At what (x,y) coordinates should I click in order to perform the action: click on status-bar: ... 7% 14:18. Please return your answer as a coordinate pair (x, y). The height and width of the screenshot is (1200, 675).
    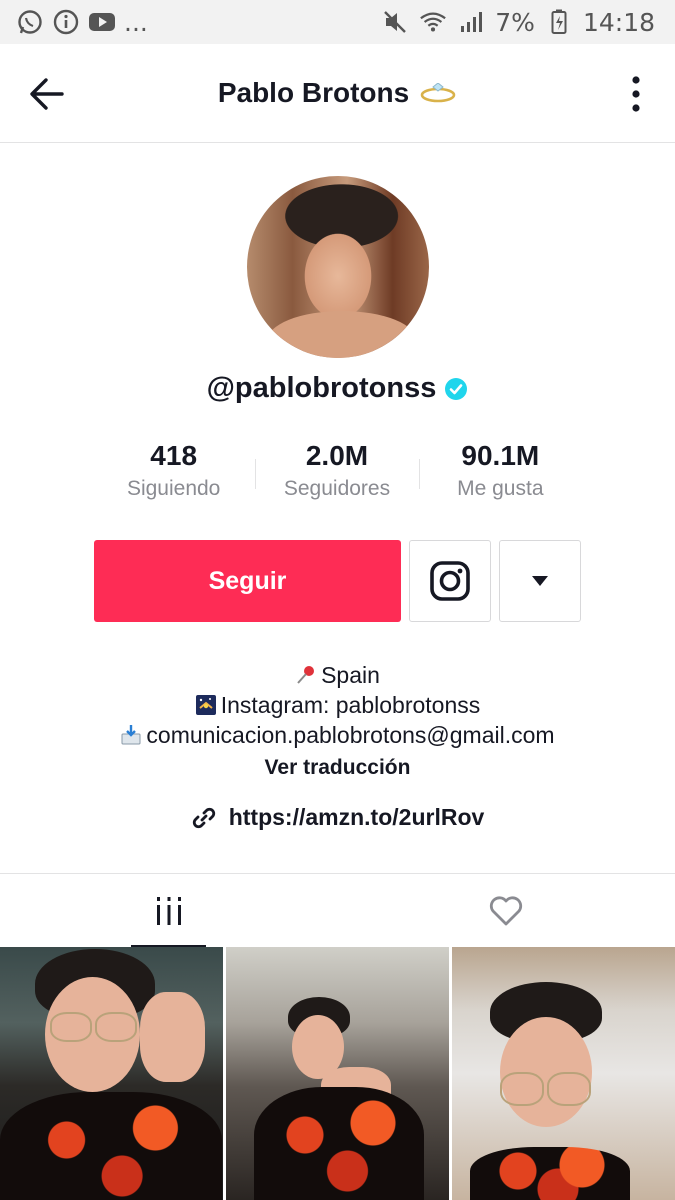
    Looking at the image, I should click on (337, 22).